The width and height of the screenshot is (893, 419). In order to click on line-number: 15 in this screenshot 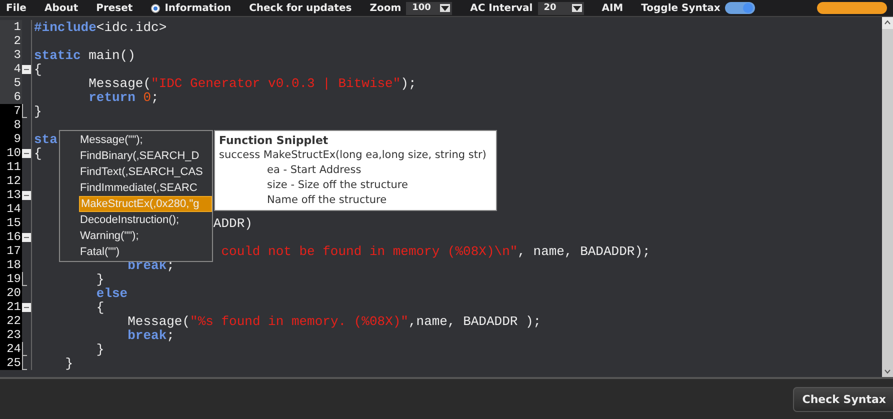, I will do `click(11, 223)`.